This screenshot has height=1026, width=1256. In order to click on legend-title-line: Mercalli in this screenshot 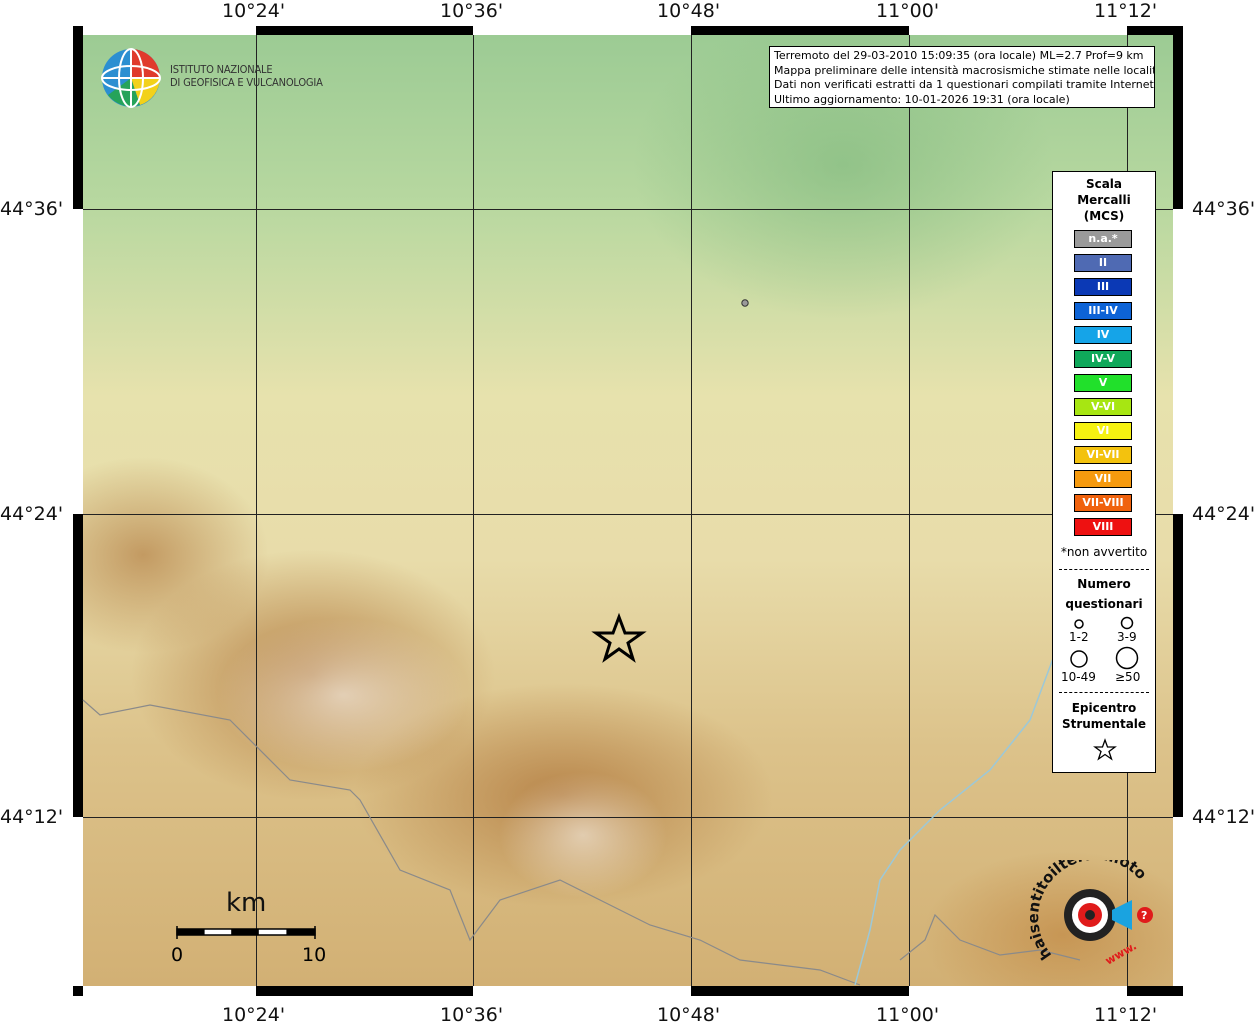, I will do `click(1104, 200)`.